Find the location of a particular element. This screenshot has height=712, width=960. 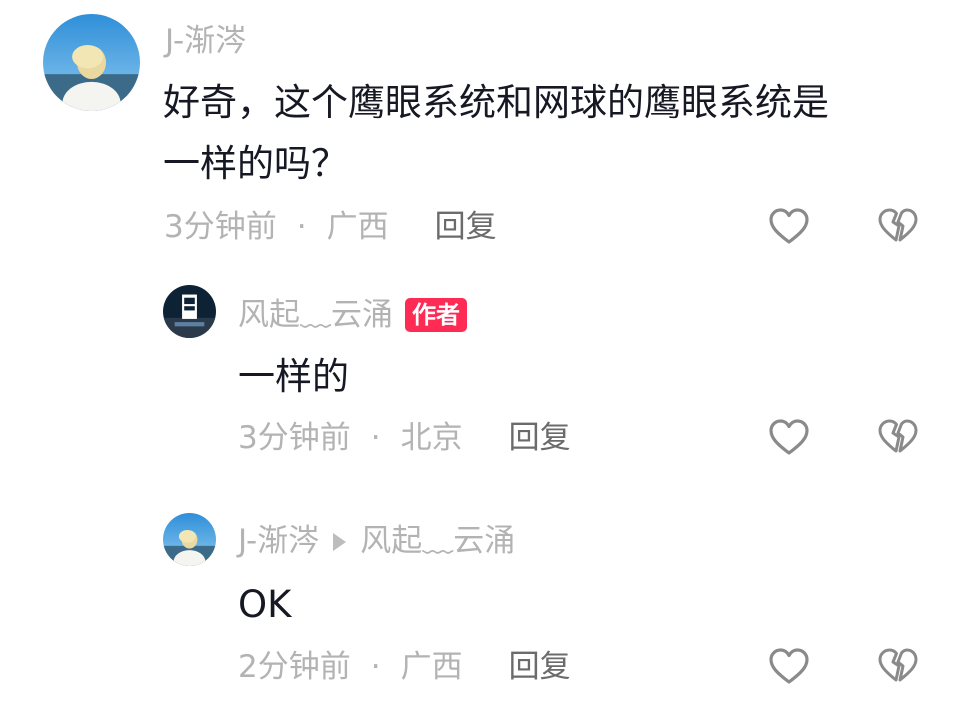

comment-text: OK is located at coordinates (264, 604).